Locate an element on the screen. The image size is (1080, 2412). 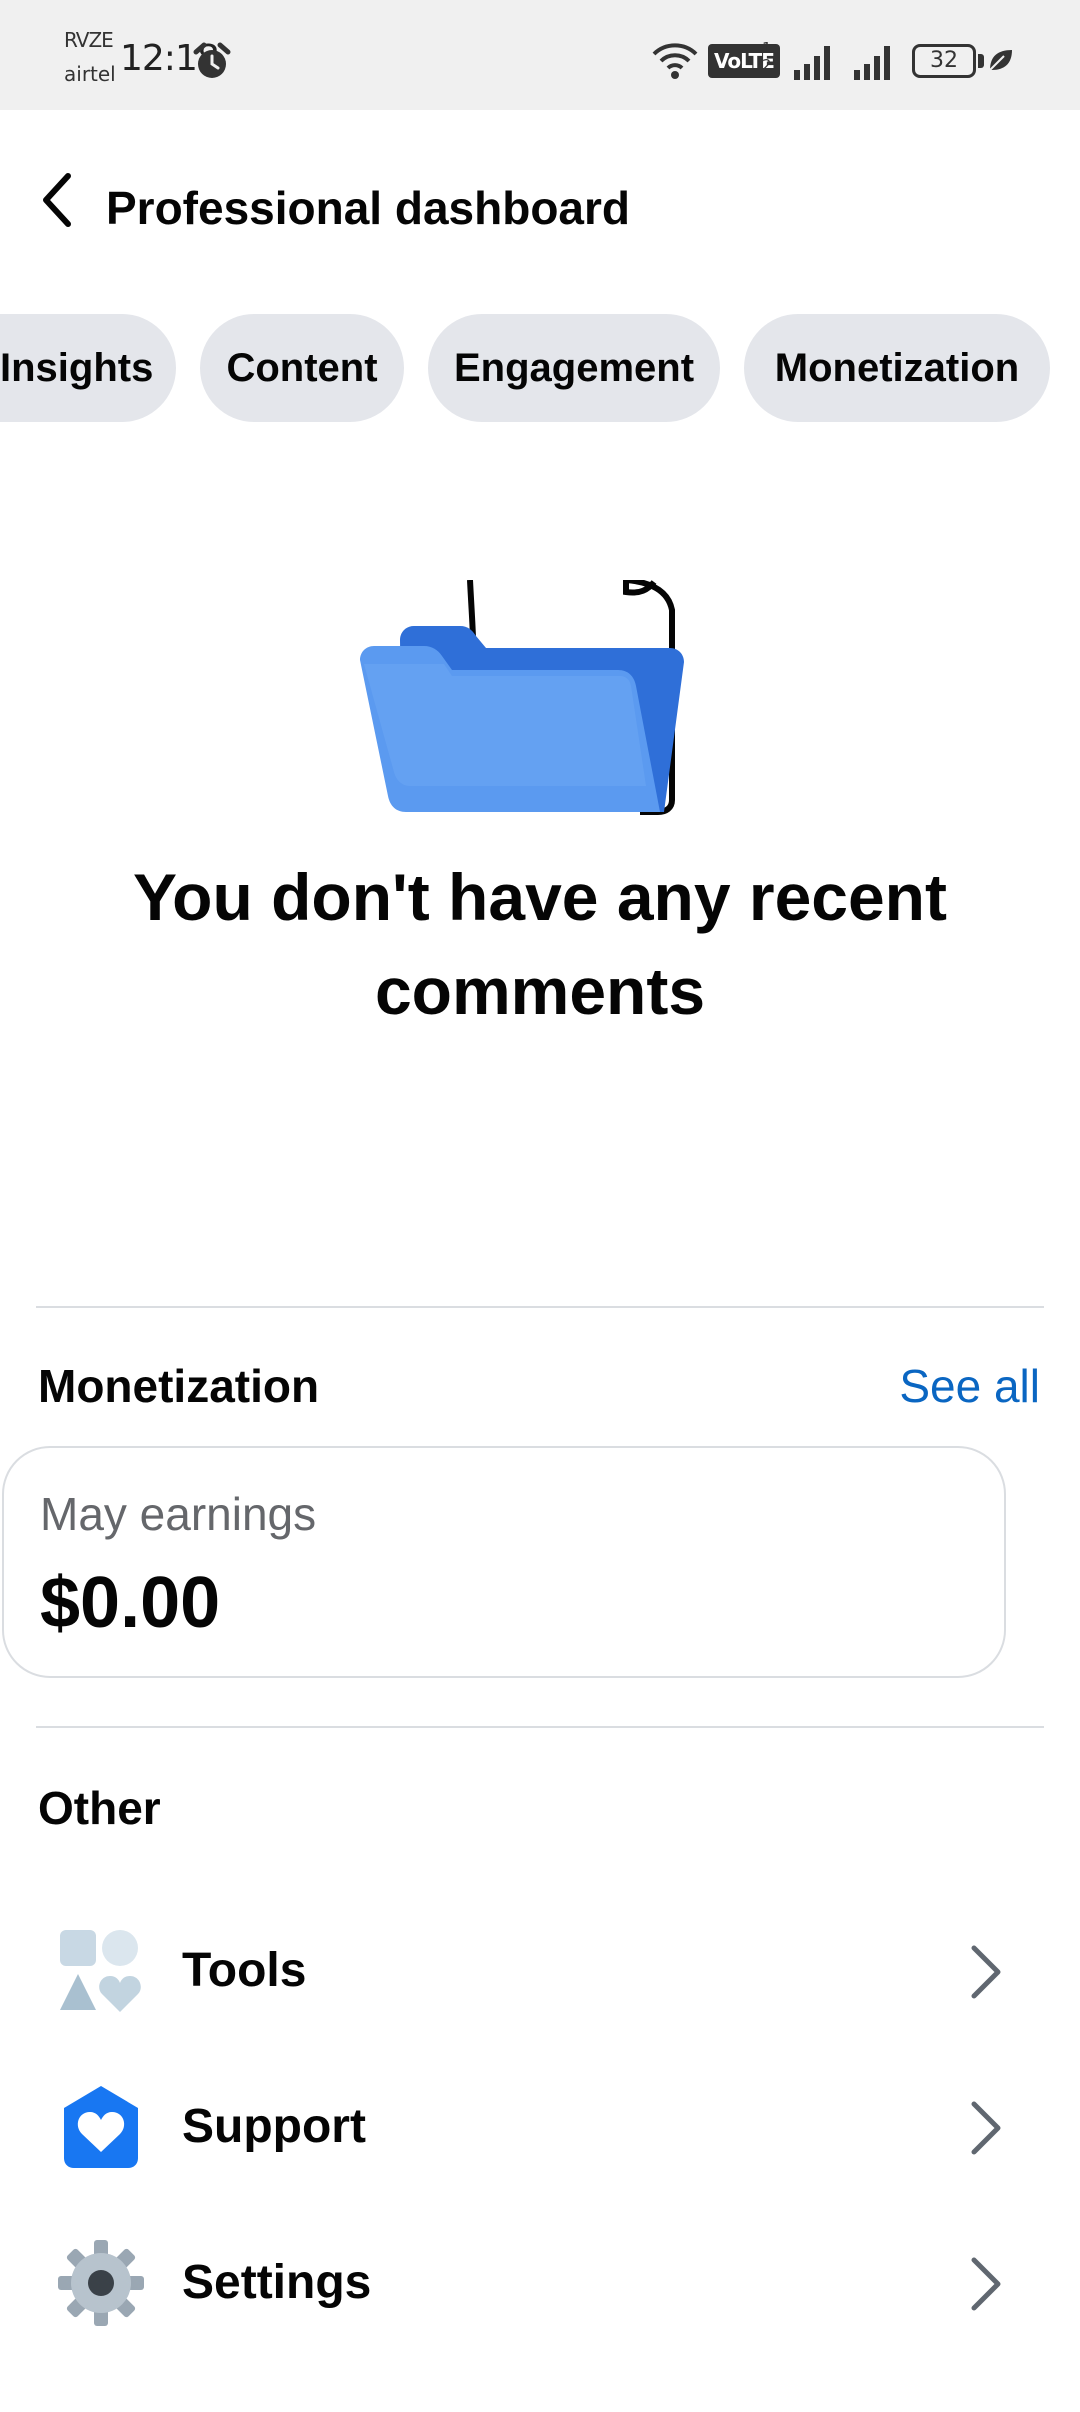
list-item-settings: Settings is located at coordinates (540, 2278).